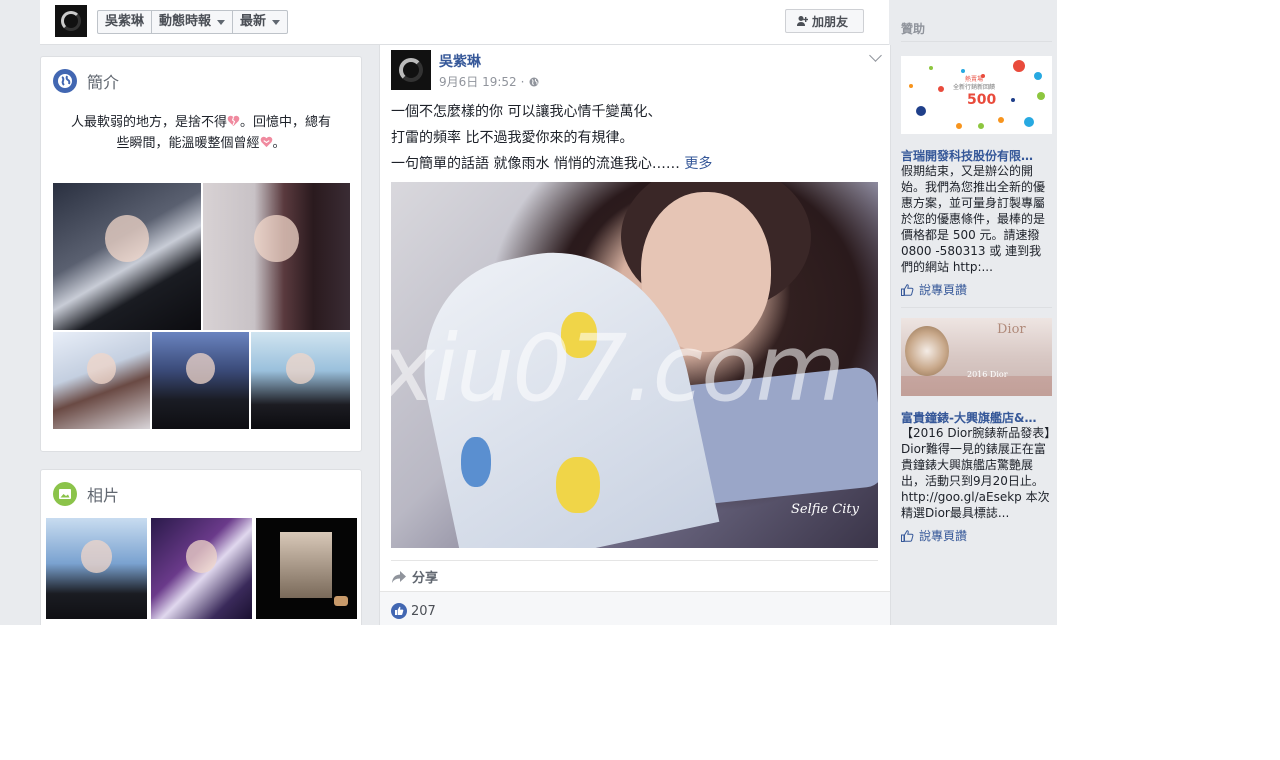 This screenshot has width=1280, height=760. I want to click on add-friend-button: 加朋友, so click(824, 21).